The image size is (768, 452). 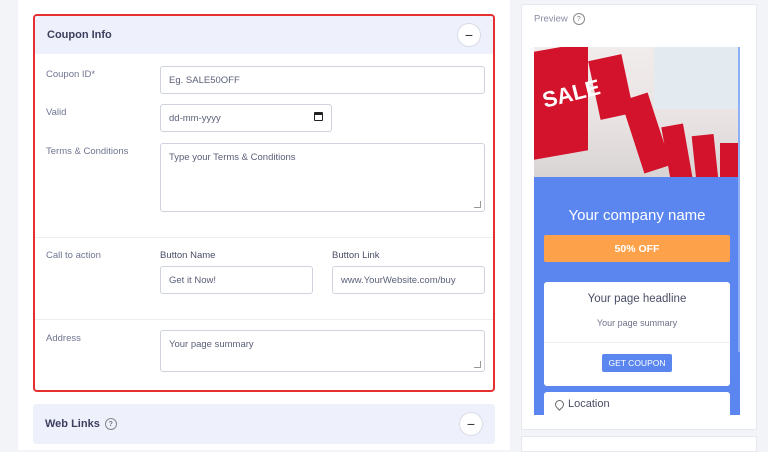 I want to click on preview-label-text: Preview, so click(x=551, y=19).